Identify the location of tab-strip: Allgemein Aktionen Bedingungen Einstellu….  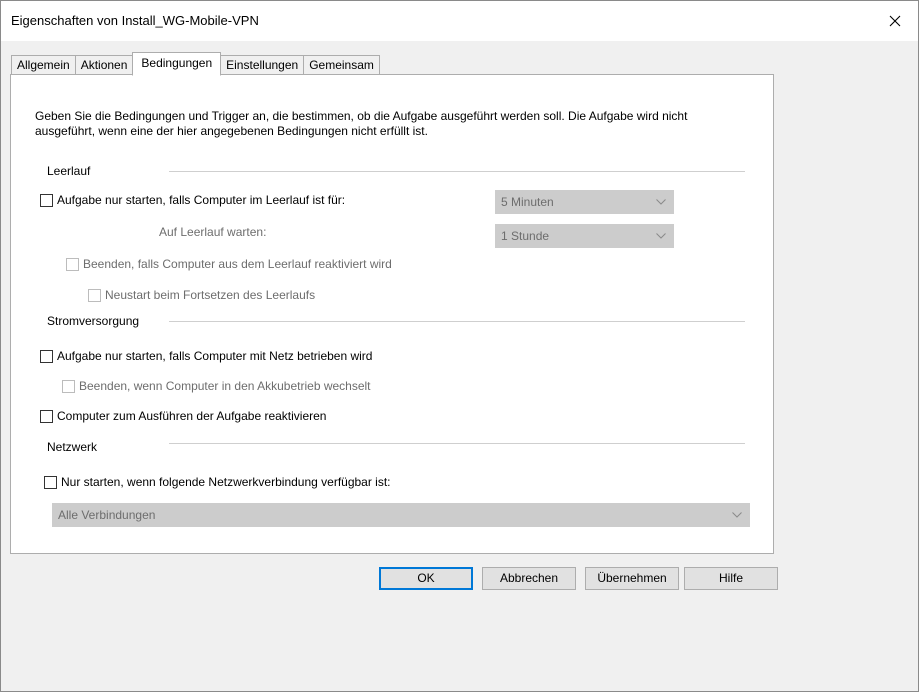
(195, 64).